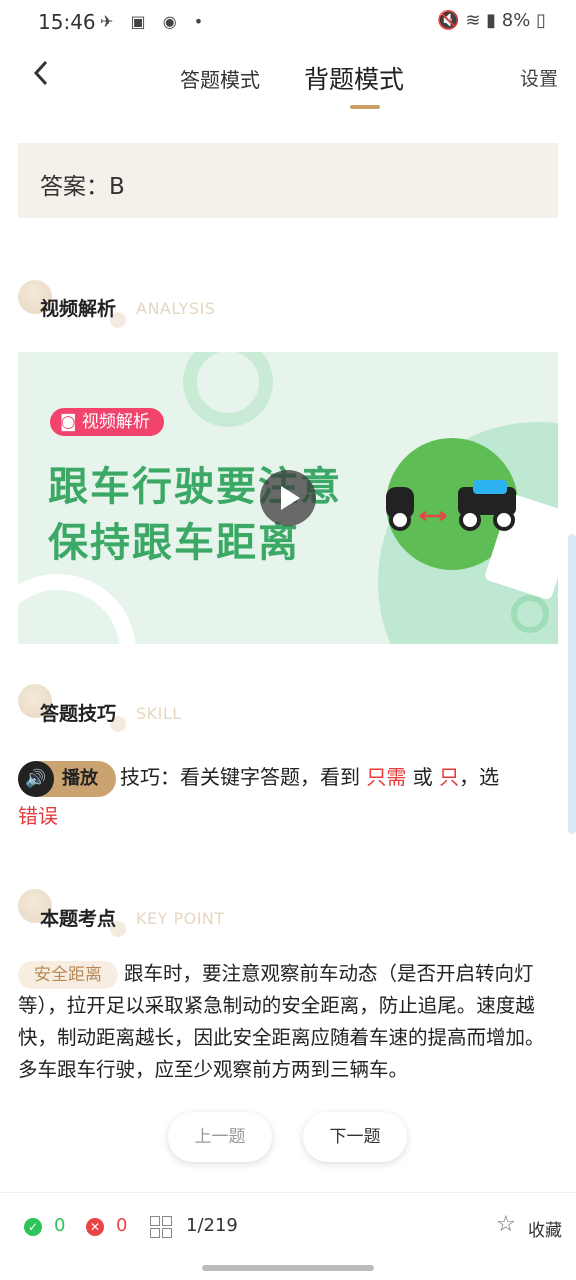 This screenshot has height=1280, width=576. I want to click on tv-icon: ◙, so click(68, 422).